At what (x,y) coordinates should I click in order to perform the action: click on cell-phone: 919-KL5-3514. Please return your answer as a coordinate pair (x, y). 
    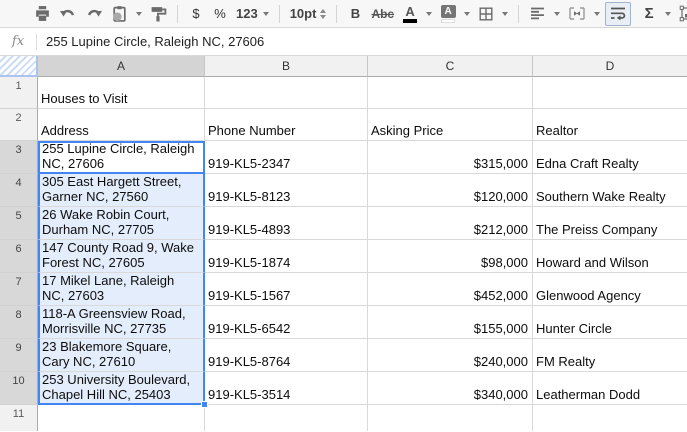
    Looking at the image, I should click on (286, 388).